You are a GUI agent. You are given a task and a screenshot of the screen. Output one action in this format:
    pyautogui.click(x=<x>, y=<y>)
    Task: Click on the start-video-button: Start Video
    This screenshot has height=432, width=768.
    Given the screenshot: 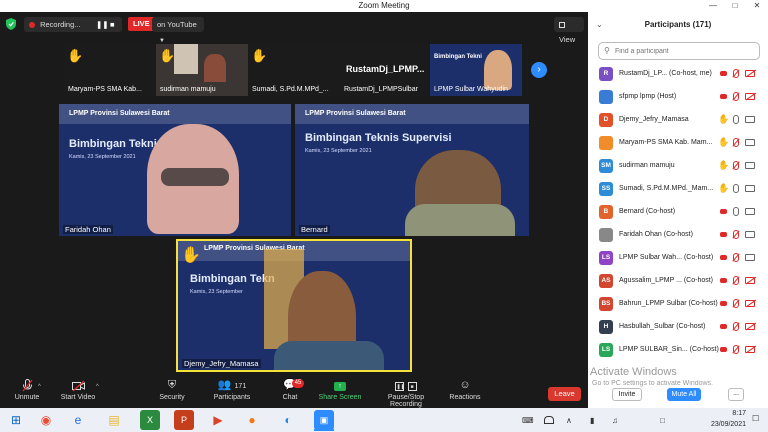 What is the action you would take?
    pyautogui.click(x=78, y=390)
    